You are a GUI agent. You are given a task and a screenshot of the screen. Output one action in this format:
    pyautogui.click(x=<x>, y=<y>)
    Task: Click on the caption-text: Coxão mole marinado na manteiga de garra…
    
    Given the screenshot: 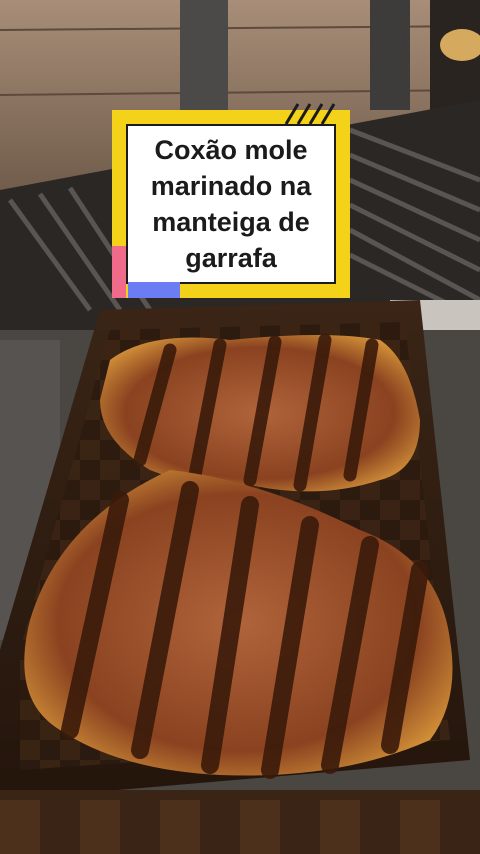 What is the action you would take?
    pyautogui.click(x=231, y=204)
    